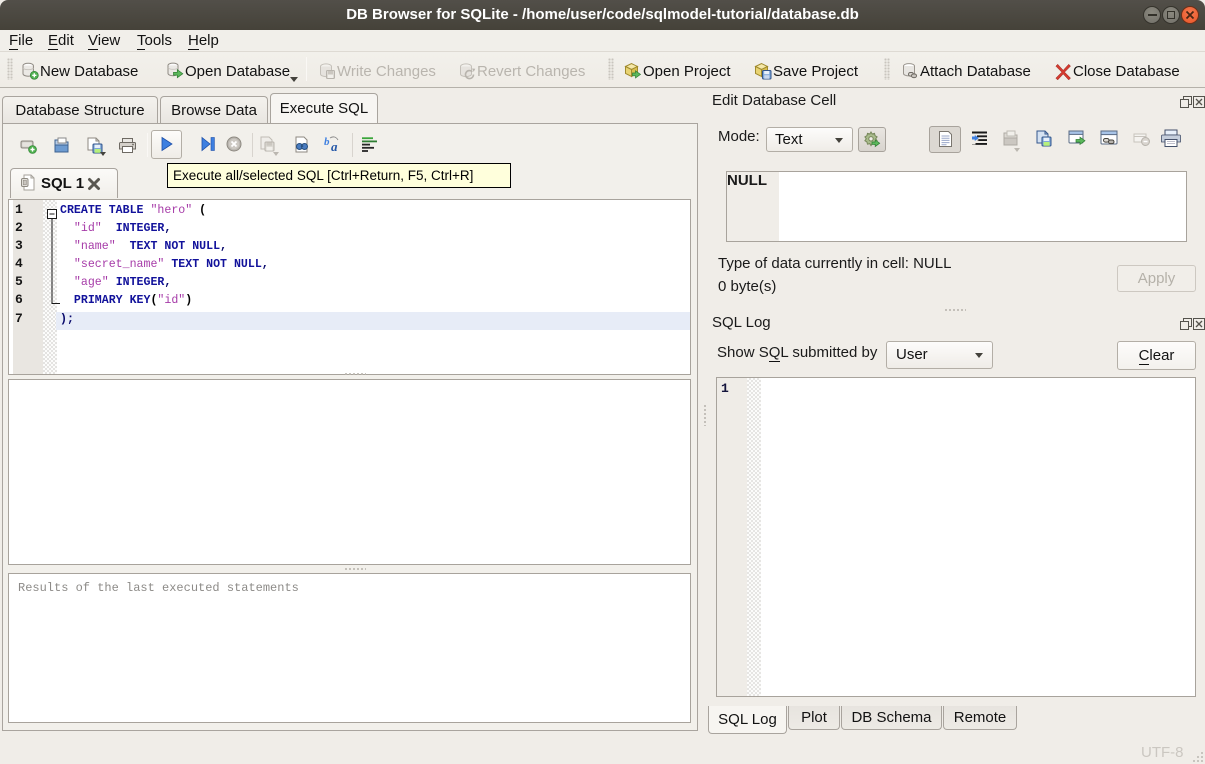  I want to click on svg-text: a, so click(334, 146).